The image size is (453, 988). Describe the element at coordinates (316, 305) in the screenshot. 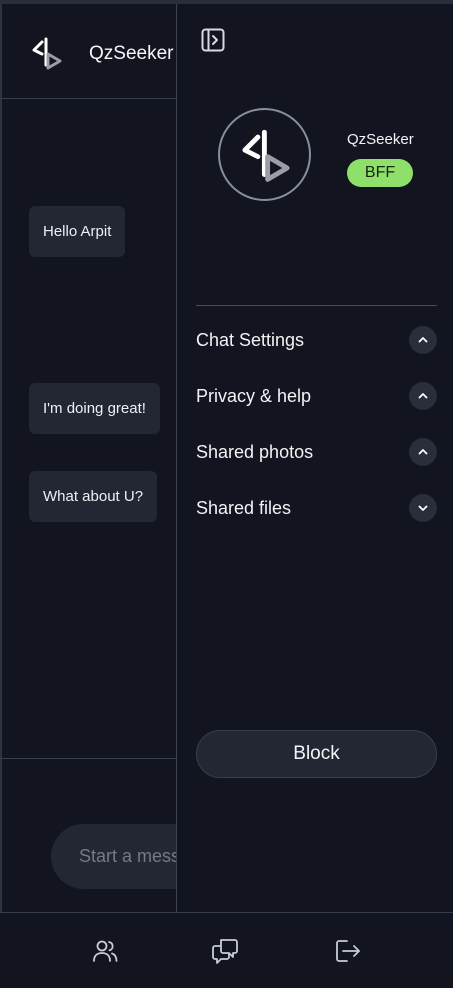

I see `panel-divider` at that location.